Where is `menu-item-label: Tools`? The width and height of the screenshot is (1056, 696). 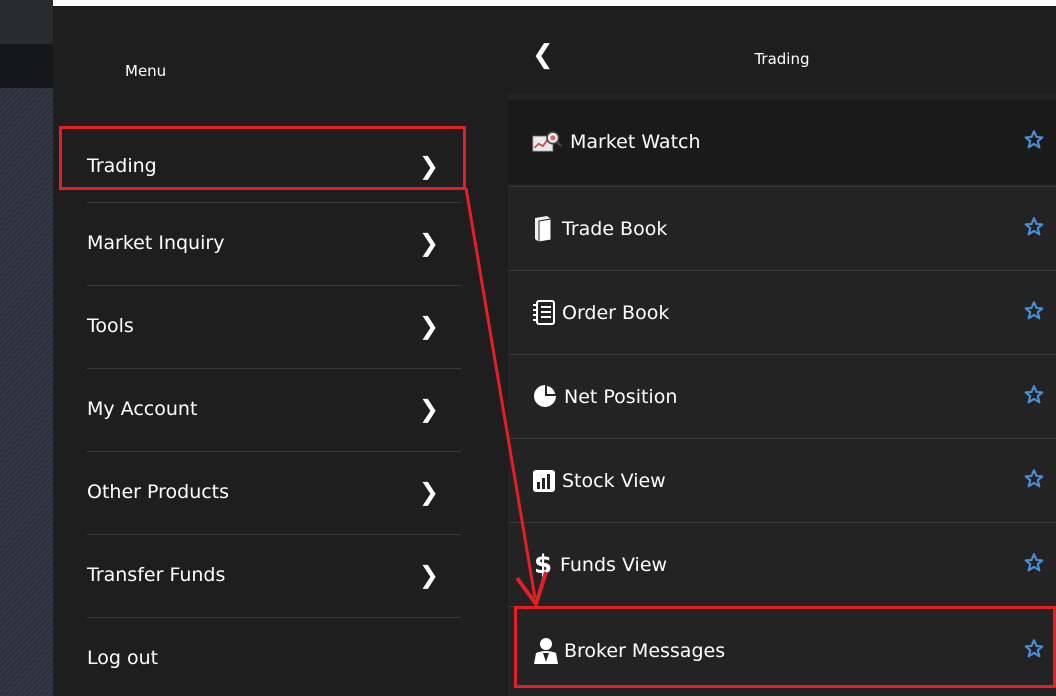
menu-item-label: Tools is located at coordinates (110, 326).